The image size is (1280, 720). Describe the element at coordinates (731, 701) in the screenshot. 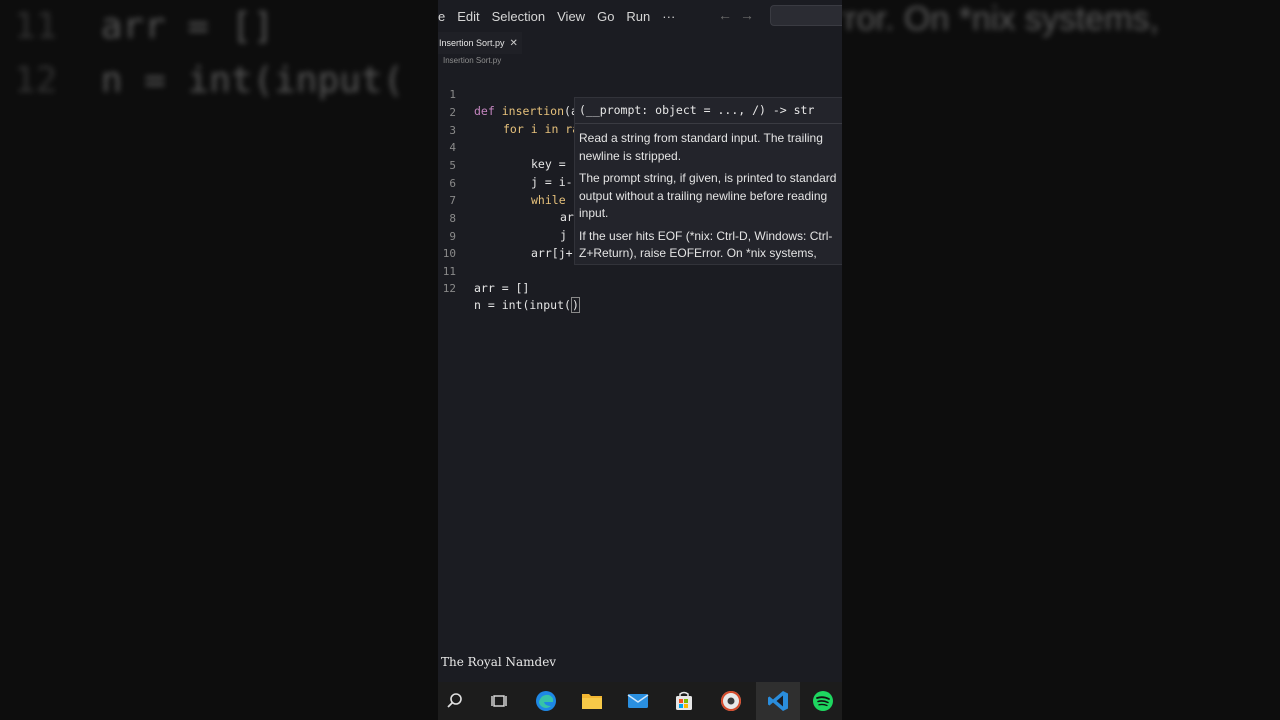

I see `chrome-icon` at that location.